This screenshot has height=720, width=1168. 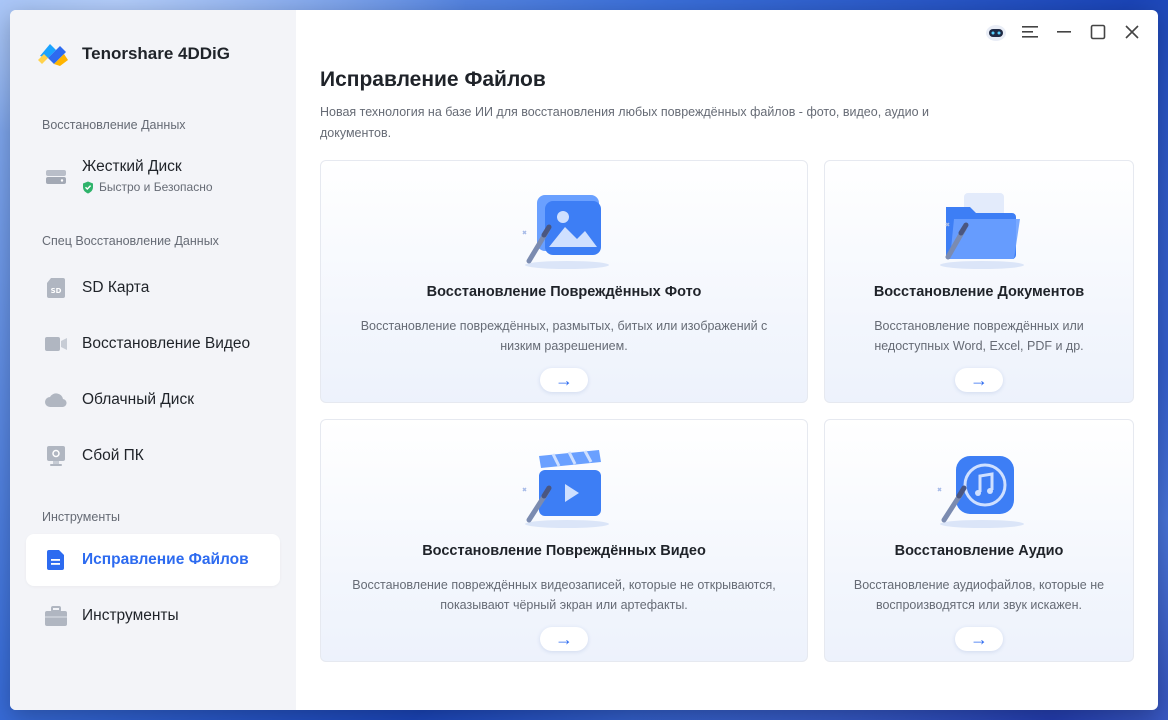 I want to click on app-name: Tenorshare 4DDiG, so click(x=156, y=53).